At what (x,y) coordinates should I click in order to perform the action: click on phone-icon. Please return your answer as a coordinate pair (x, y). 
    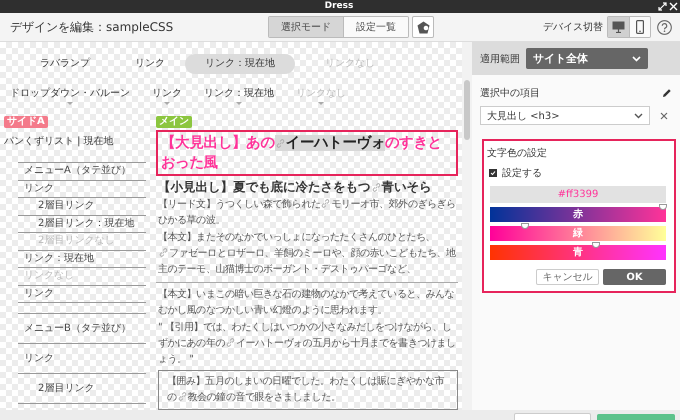
    Looking at the image, I should click on (640, 27).